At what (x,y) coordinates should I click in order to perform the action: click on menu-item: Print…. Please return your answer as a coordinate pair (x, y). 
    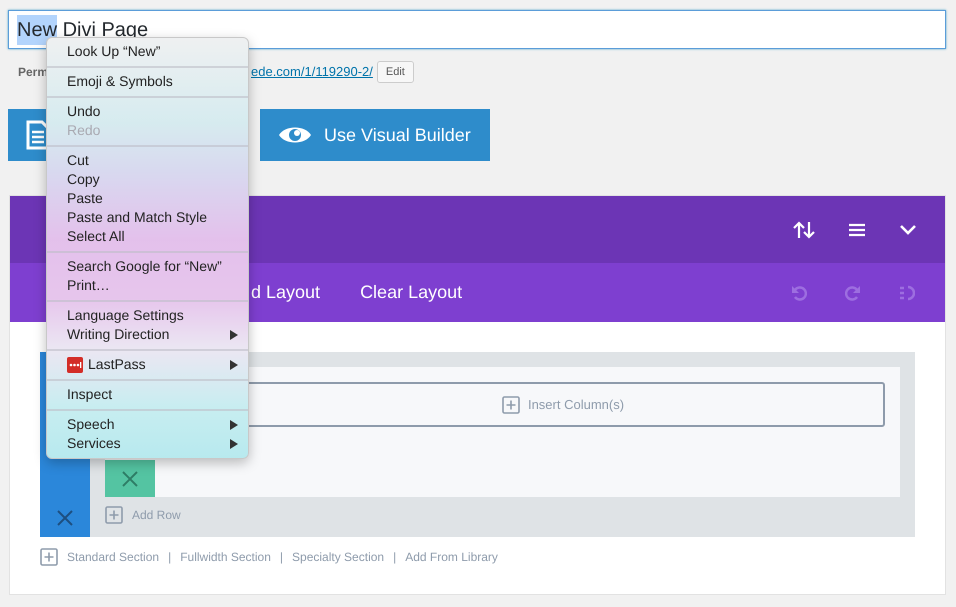
    Looking at the image, I should click on (147, 285).